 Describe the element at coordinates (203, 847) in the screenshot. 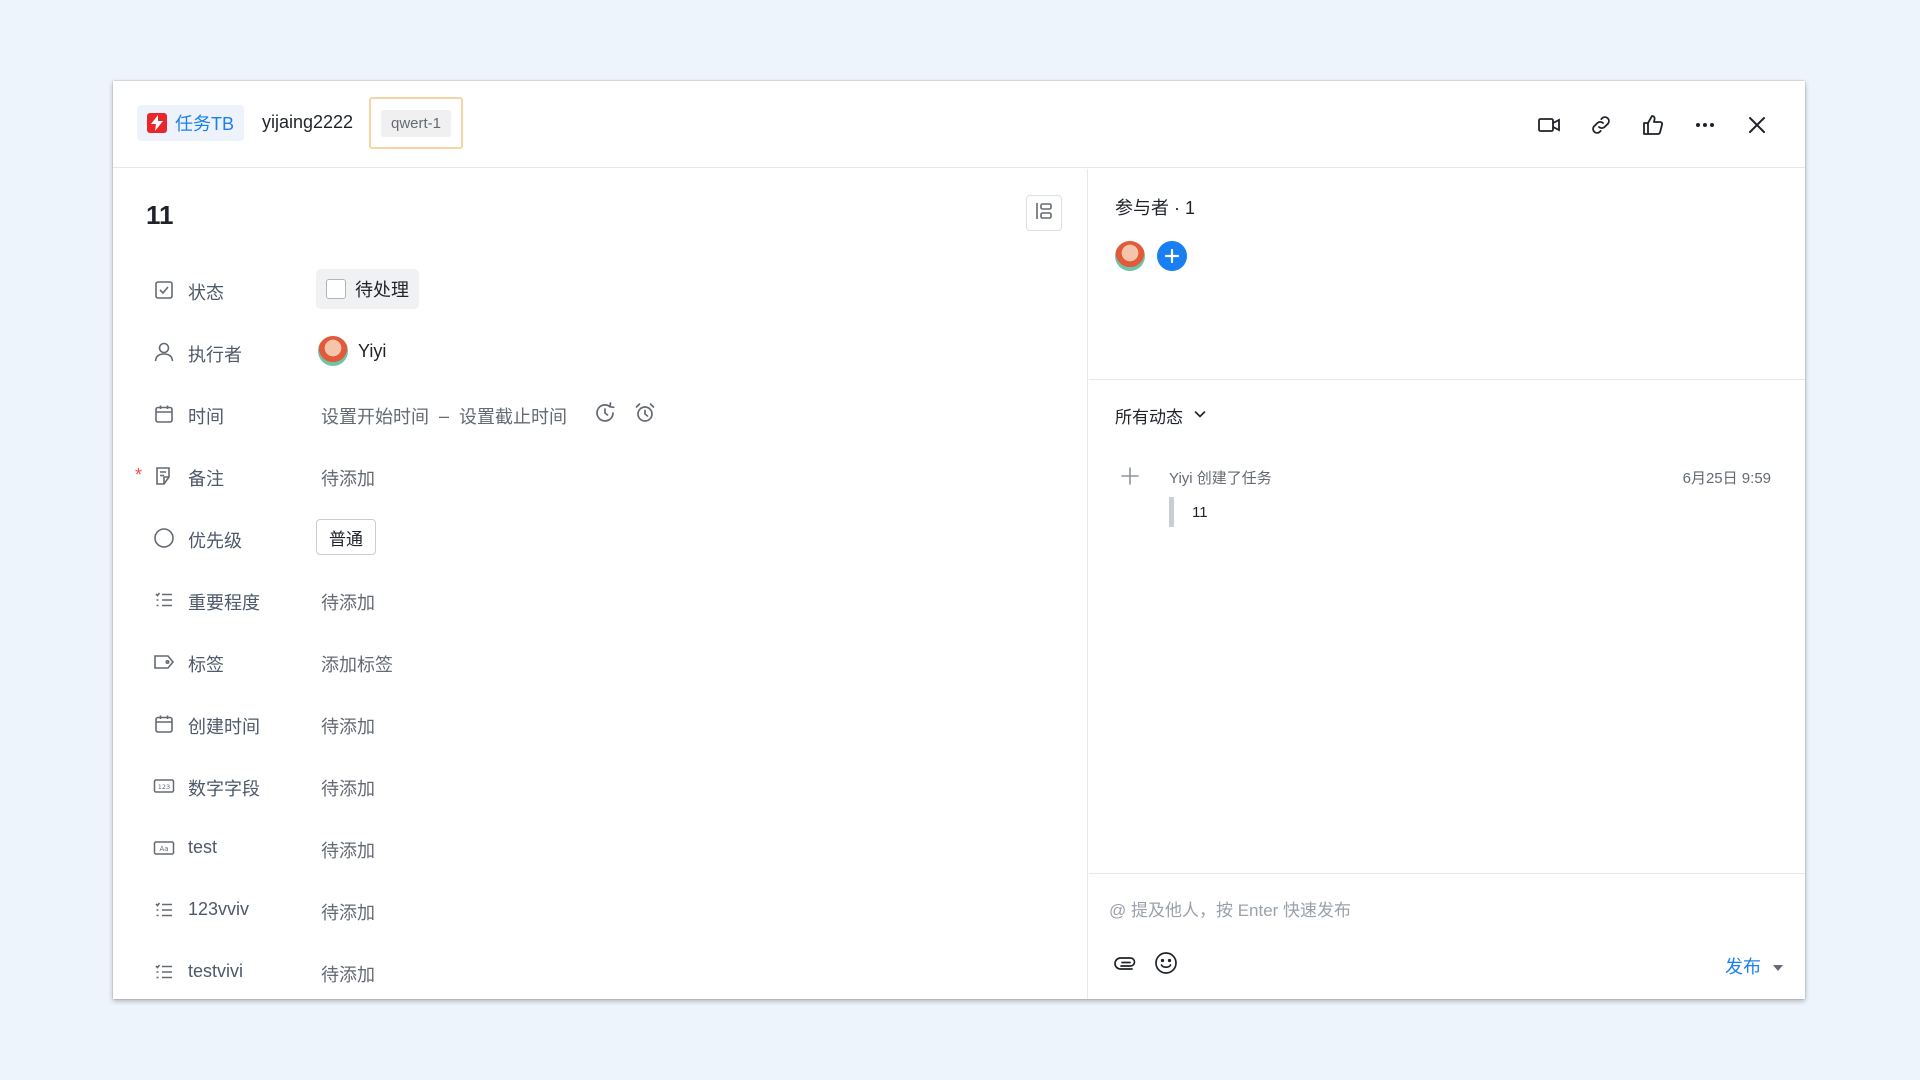

I see `field-label: test` at that location.